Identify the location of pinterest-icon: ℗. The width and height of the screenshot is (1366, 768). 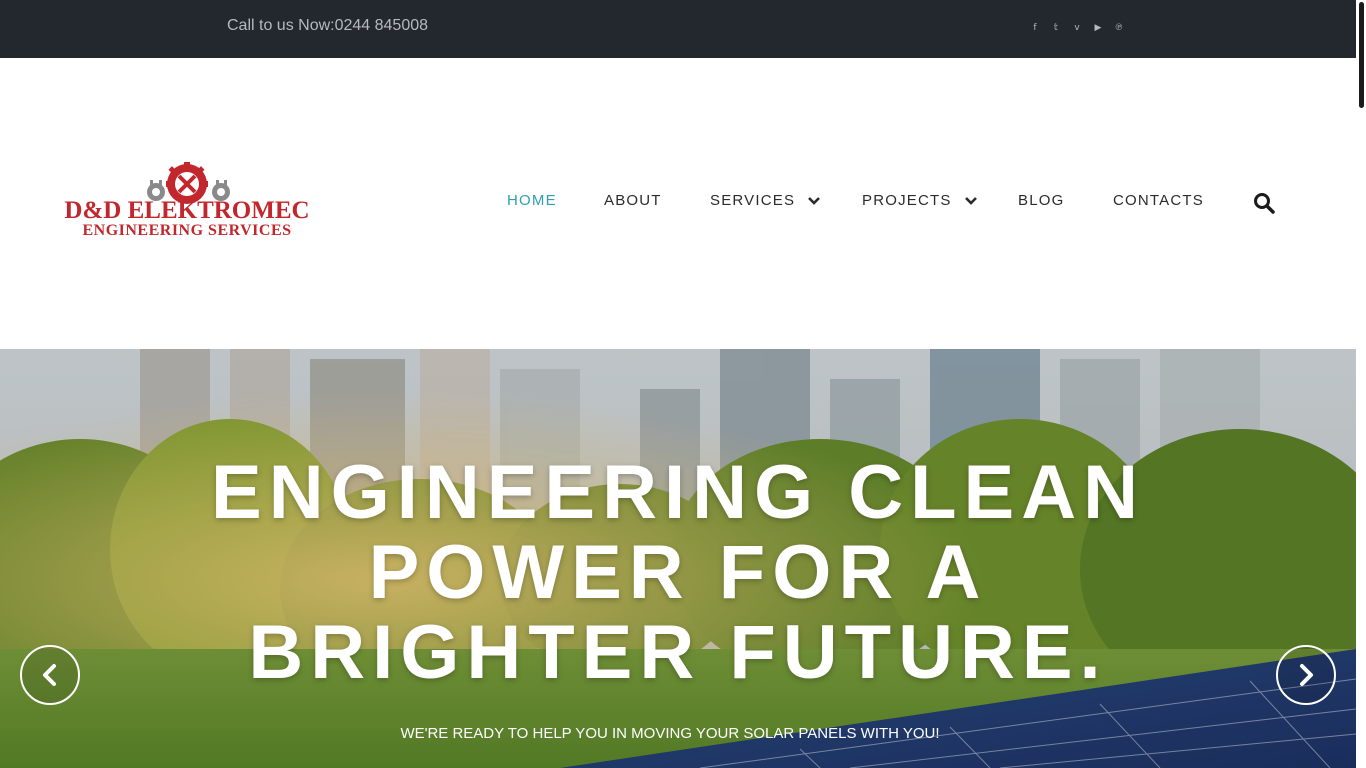
(1119, 28).